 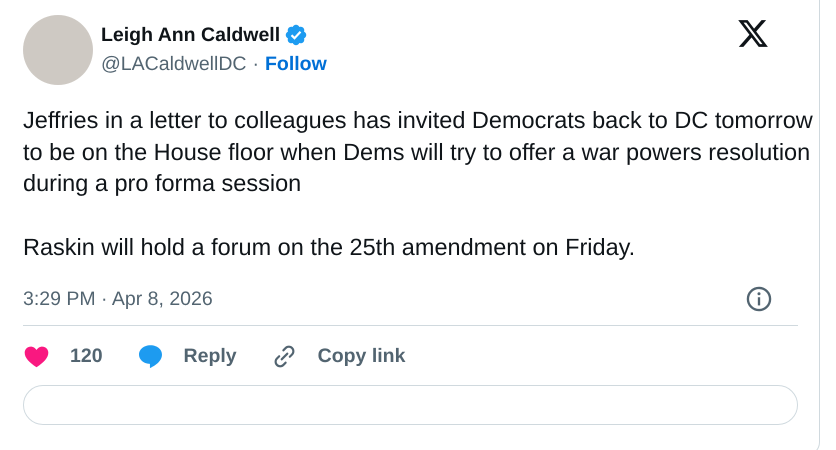 What do you see at coordinates (338, 356) in the screenshot?
I see `copy-button: Copy link` at bounding box center [338, 356].